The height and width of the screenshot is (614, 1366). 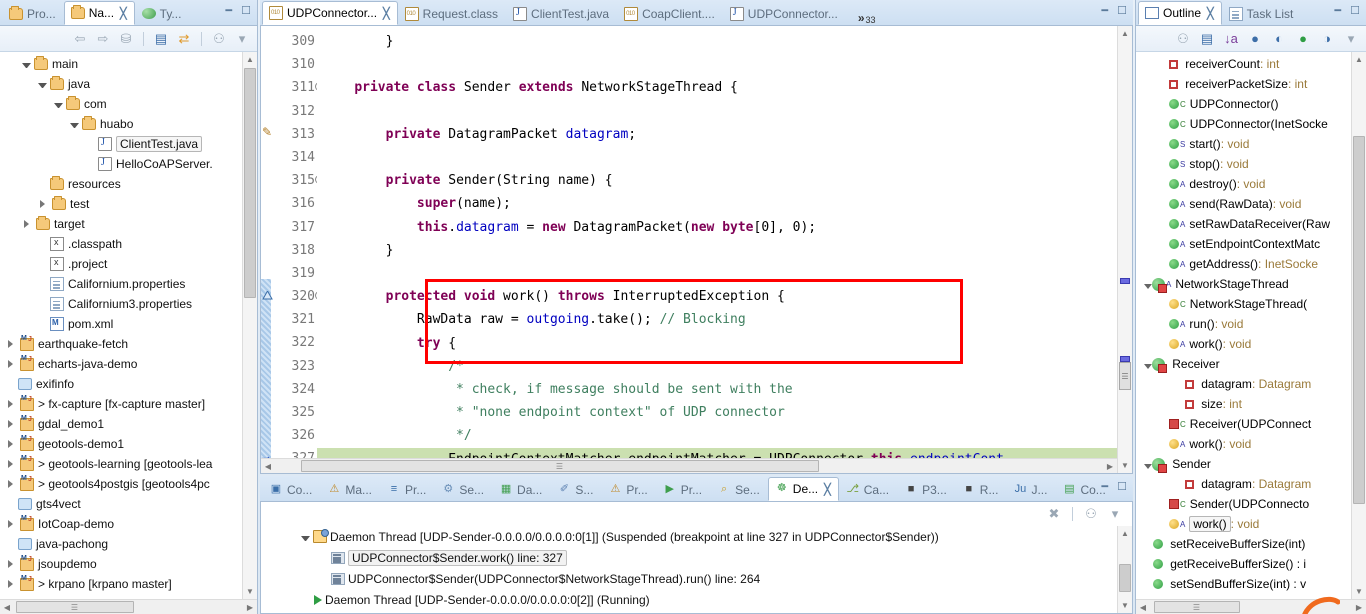 What do you see at coordinates (1255, 39) in the screenshot?
I see `hide-fields-icon: ●` at bounding box center [1255, 39].